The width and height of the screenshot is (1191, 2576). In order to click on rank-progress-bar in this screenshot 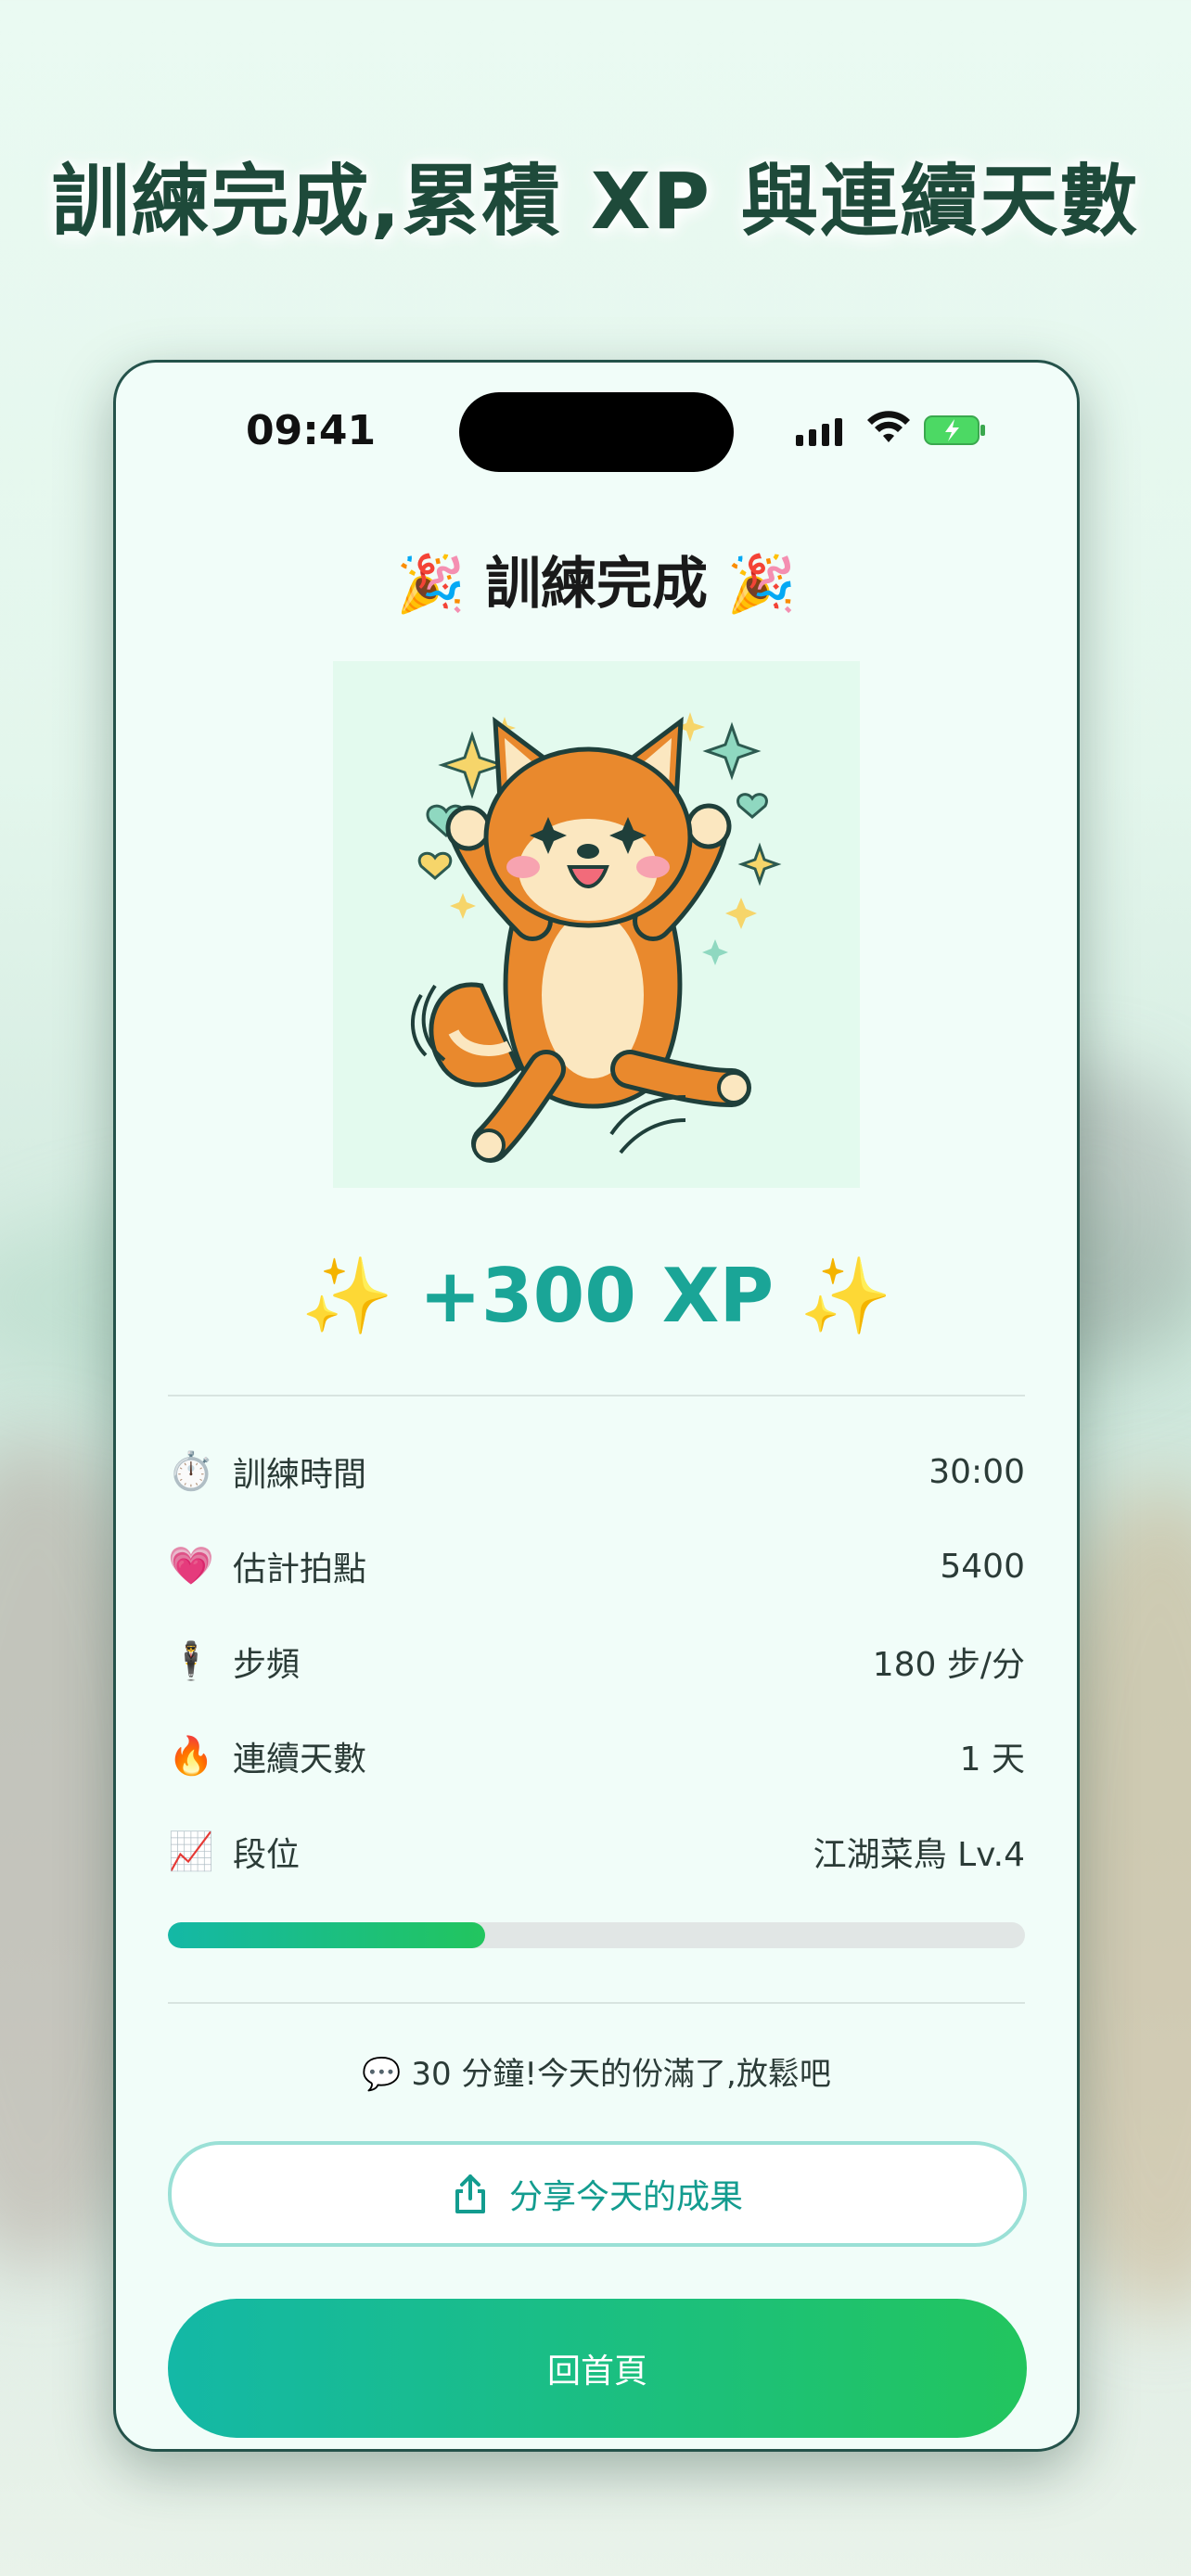, I will do `click(597, 1935)`.